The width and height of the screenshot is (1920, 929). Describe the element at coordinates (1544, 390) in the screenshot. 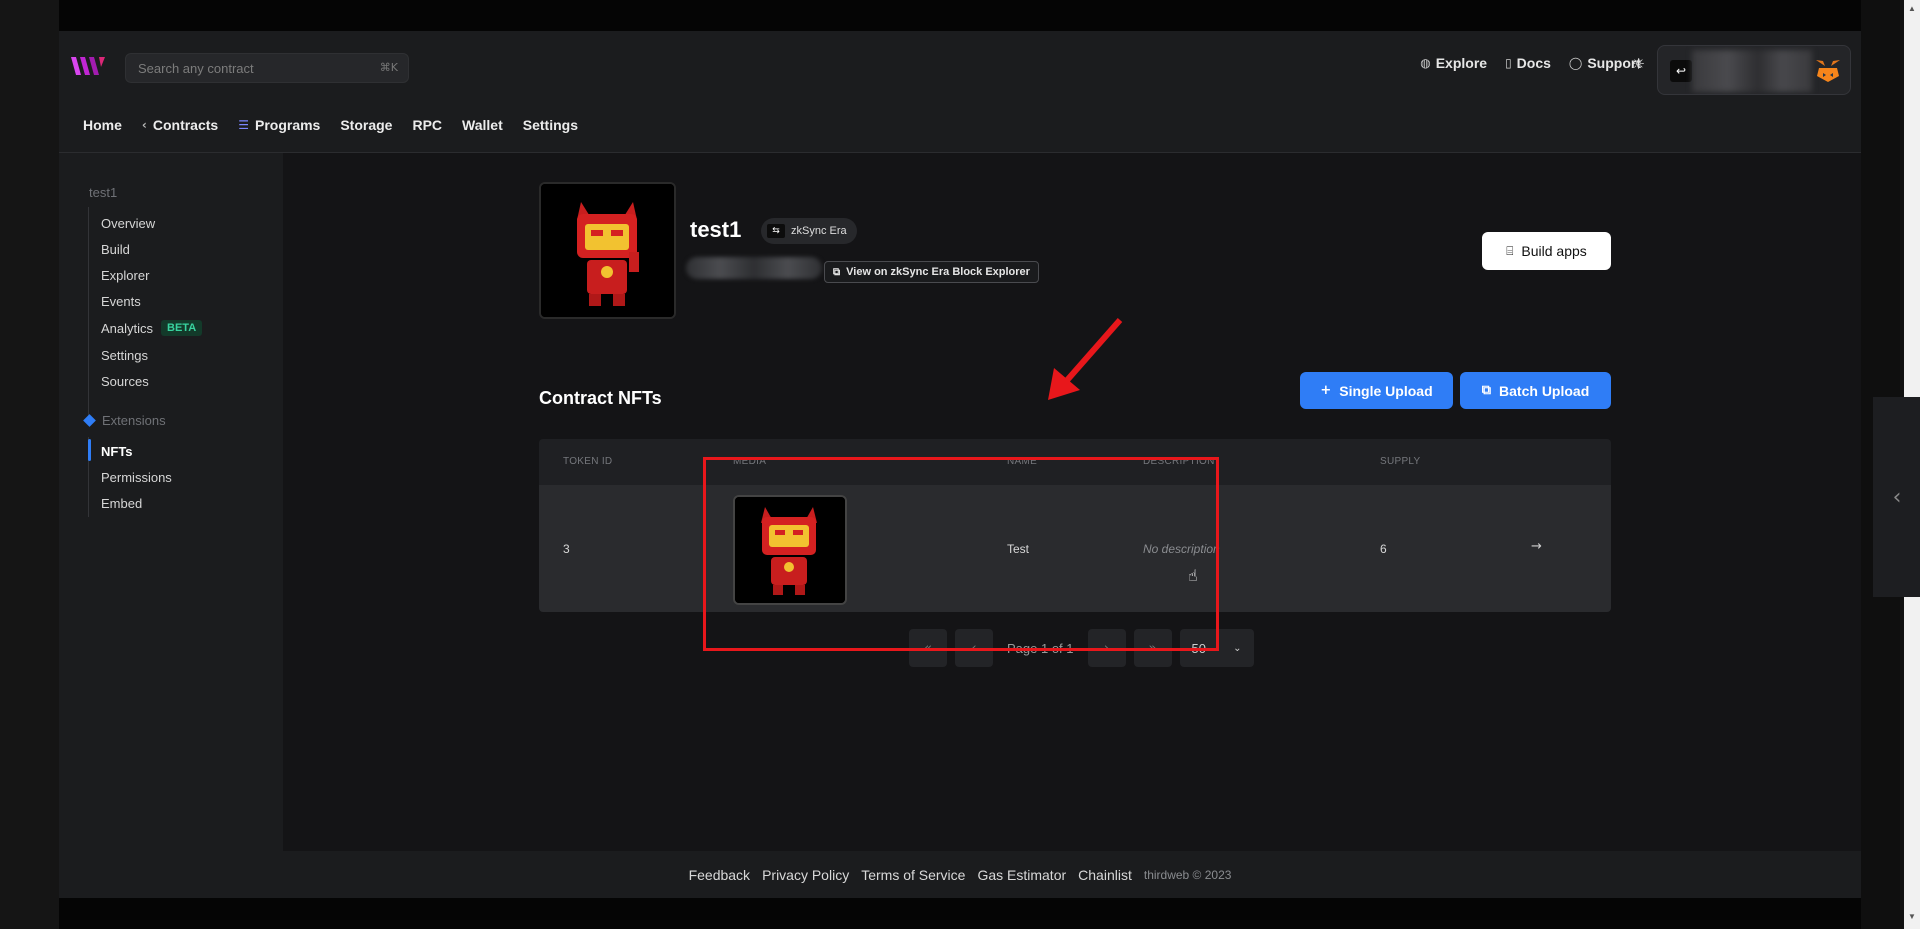

I see `batch-upload-label: Batch Upload` at that location.